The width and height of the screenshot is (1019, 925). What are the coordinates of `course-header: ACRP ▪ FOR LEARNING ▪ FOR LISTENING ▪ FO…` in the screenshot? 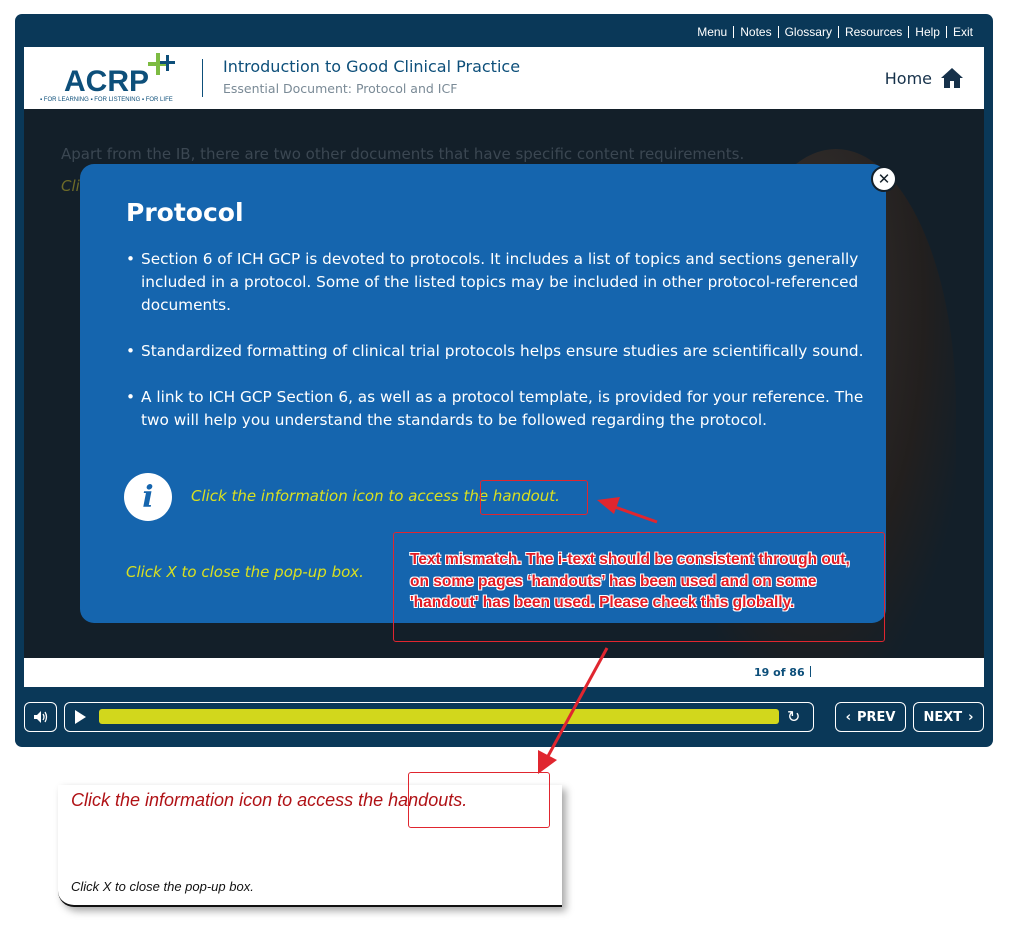 It's located at (504, 78).